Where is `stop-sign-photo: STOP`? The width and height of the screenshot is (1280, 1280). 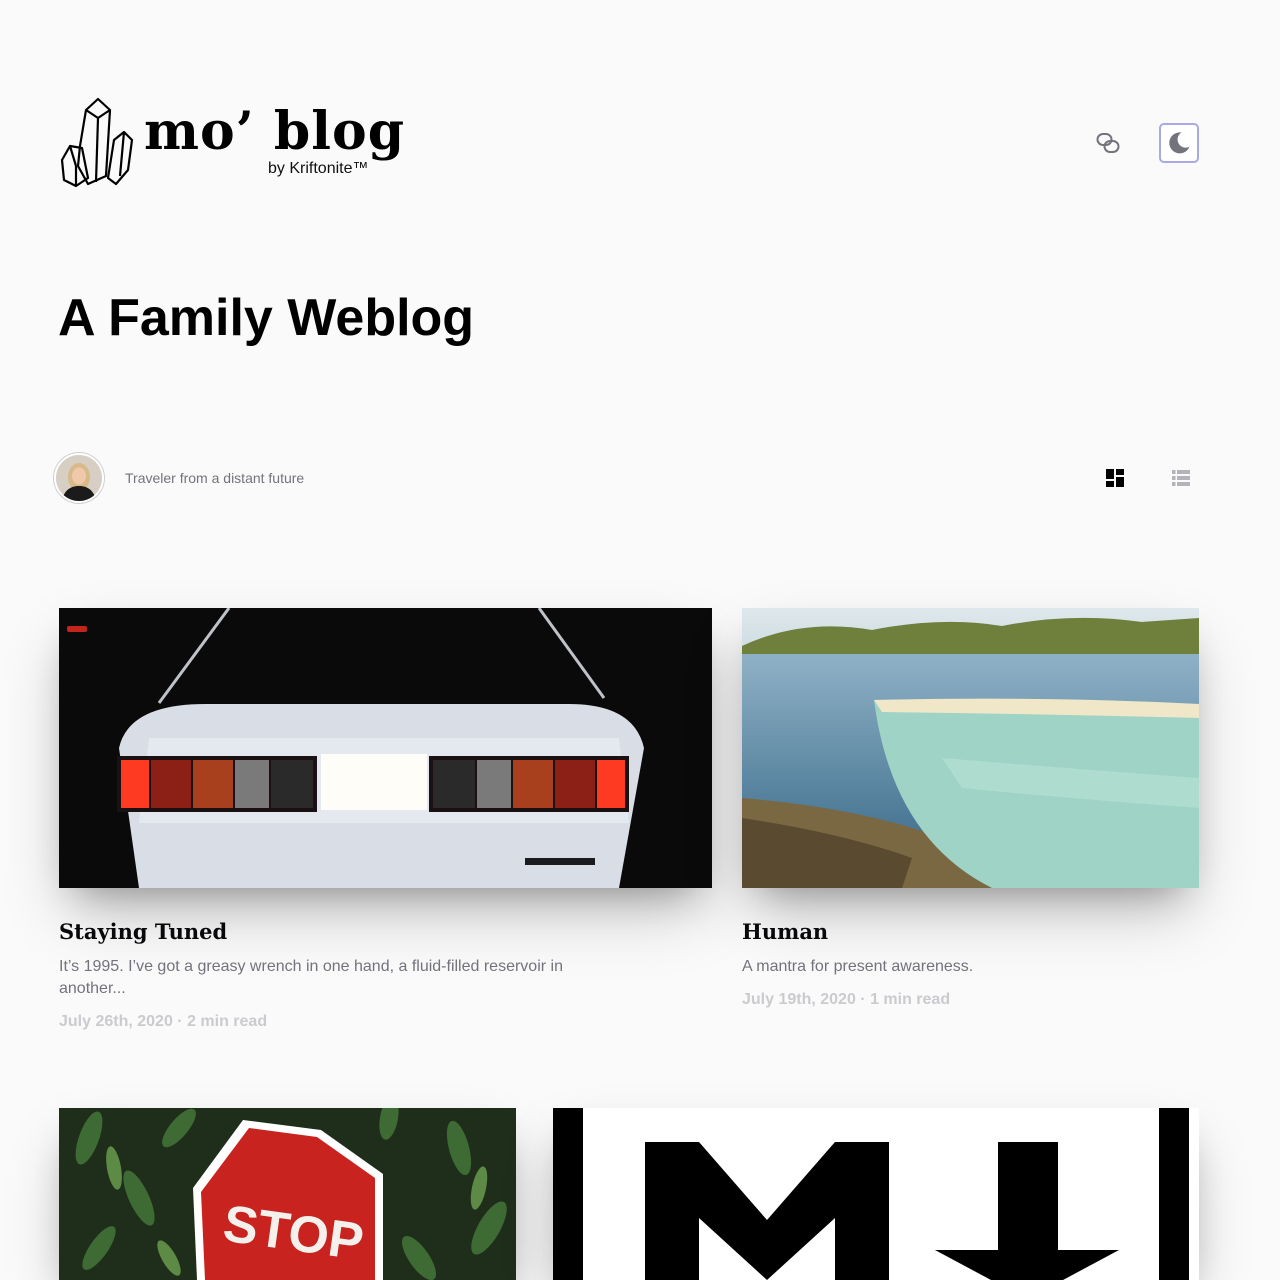
stop-sign-photo: STOP is located at coordinates (287, 1194).